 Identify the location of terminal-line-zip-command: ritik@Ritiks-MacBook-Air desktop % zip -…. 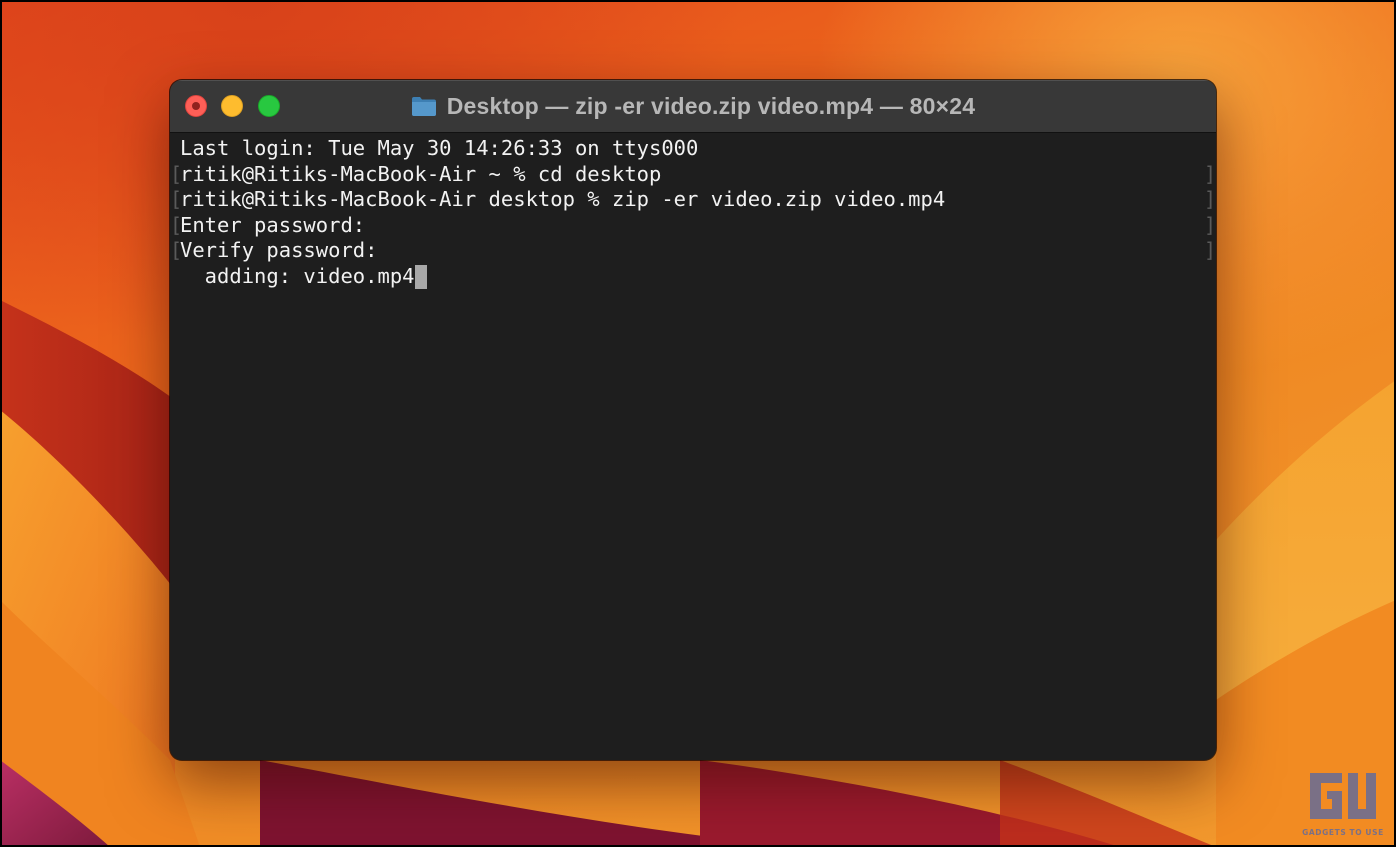
(693, 200).